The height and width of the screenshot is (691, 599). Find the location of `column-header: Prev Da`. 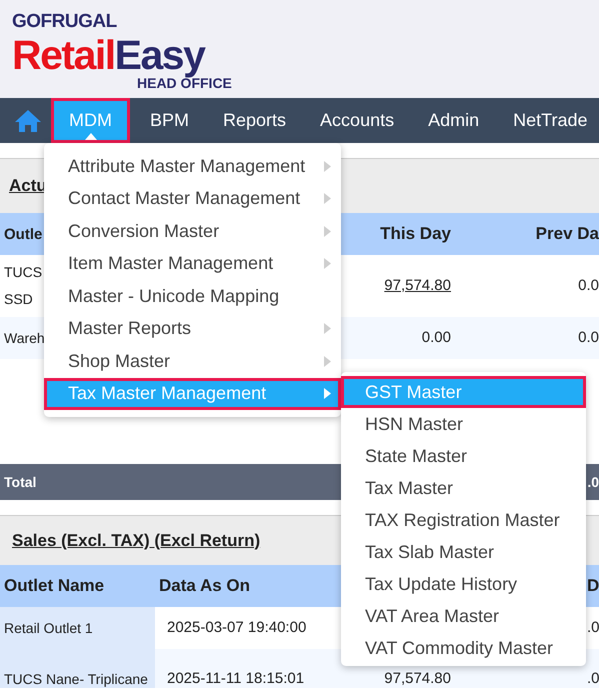

column-header: Prev Da is located at coordinates (567, 234).